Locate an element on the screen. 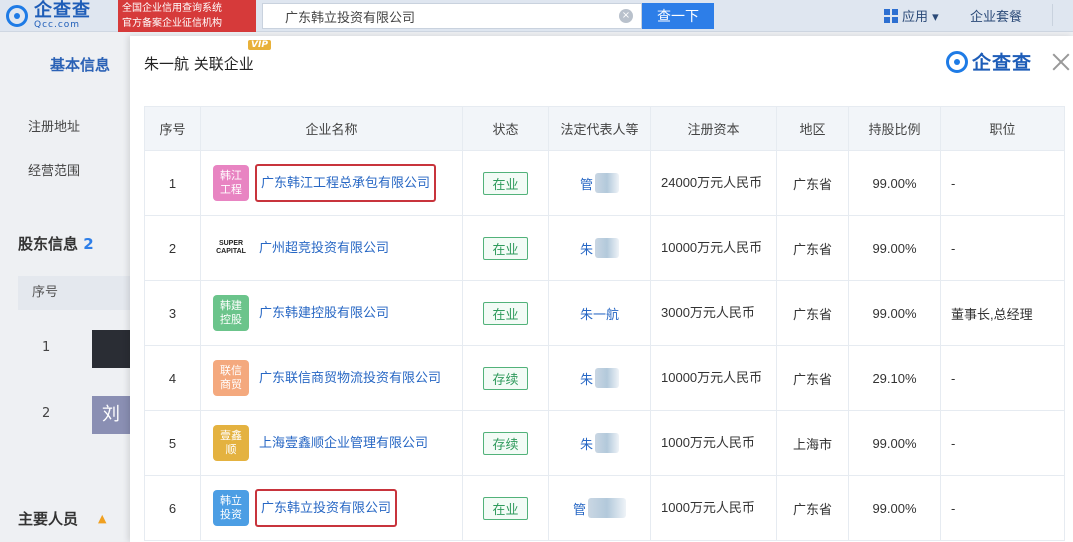 Image resolution: width=1073 pixels, height=542 pixels. col-seq-header: 序号 is located at coordinates (172, 128).